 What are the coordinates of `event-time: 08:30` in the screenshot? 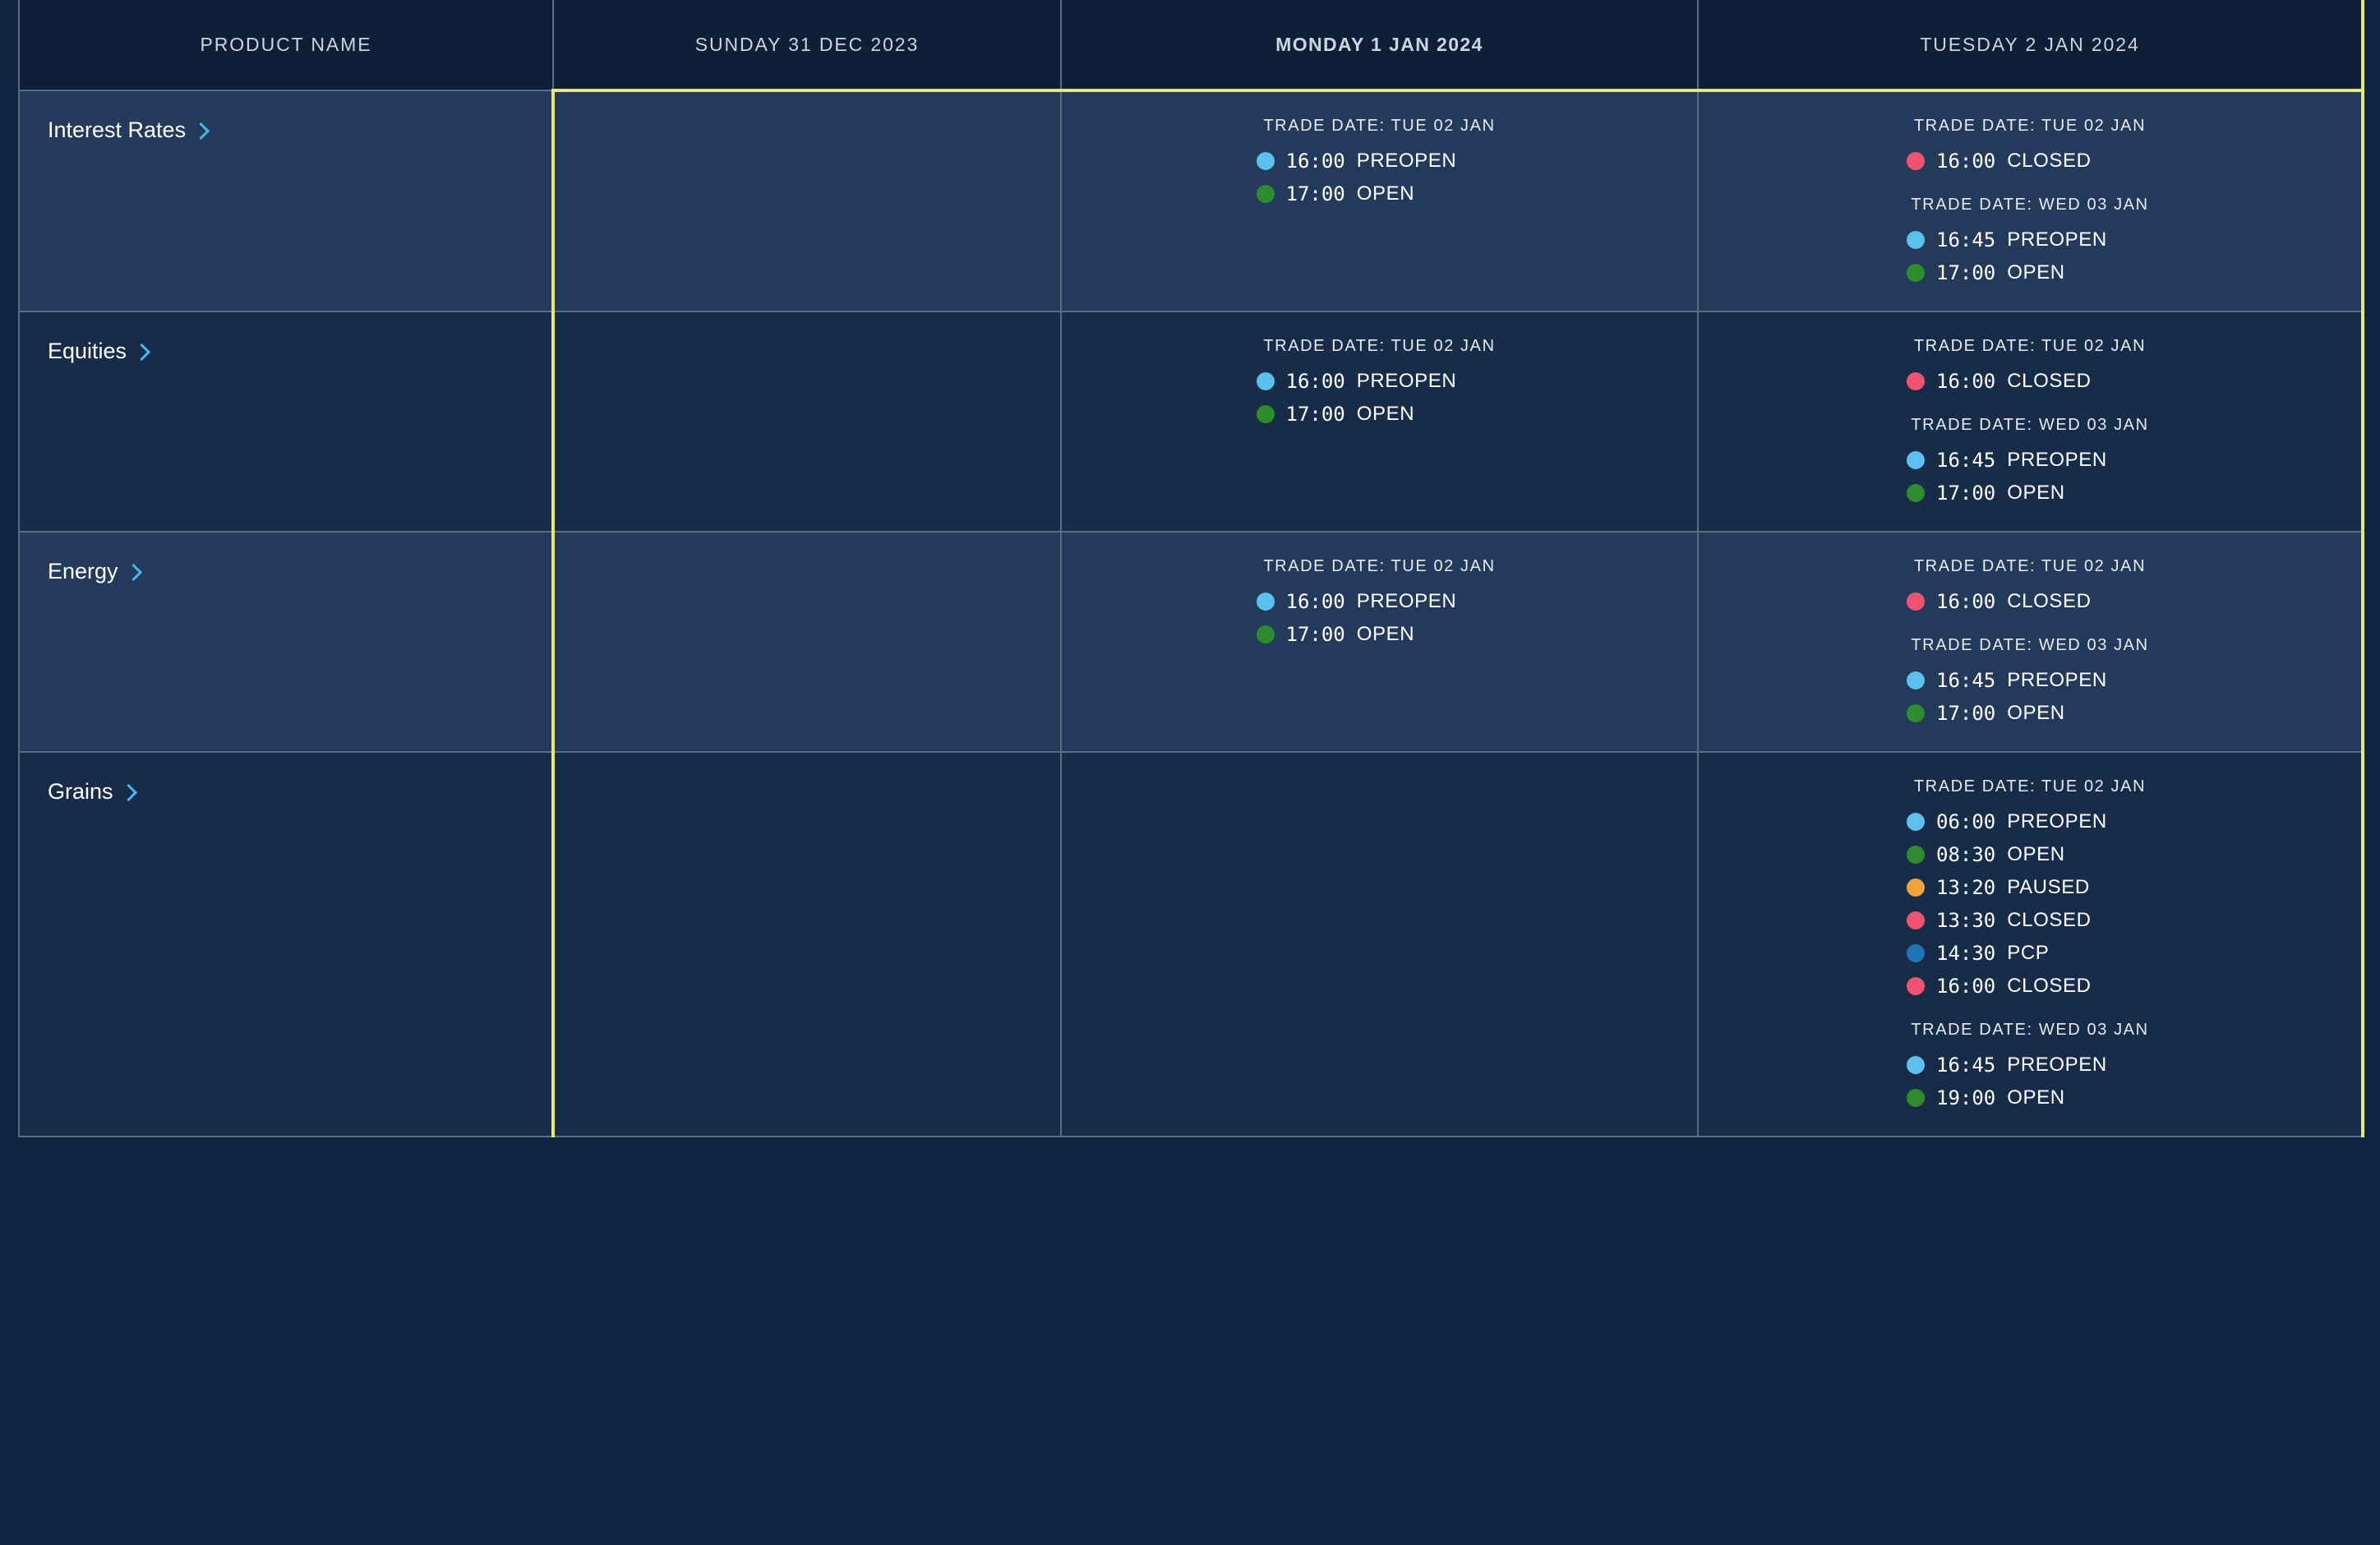 It's located at (1966, 854).